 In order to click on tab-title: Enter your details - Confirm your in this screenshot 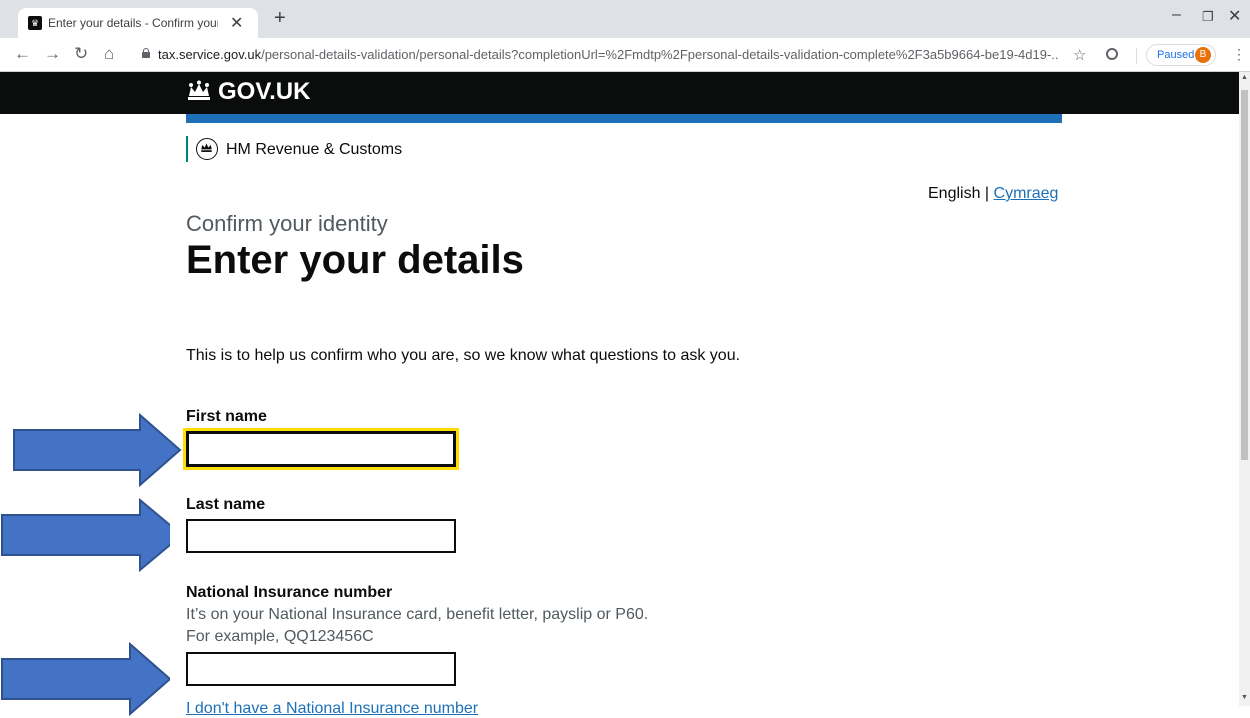, I will do `click(133, 23)`.